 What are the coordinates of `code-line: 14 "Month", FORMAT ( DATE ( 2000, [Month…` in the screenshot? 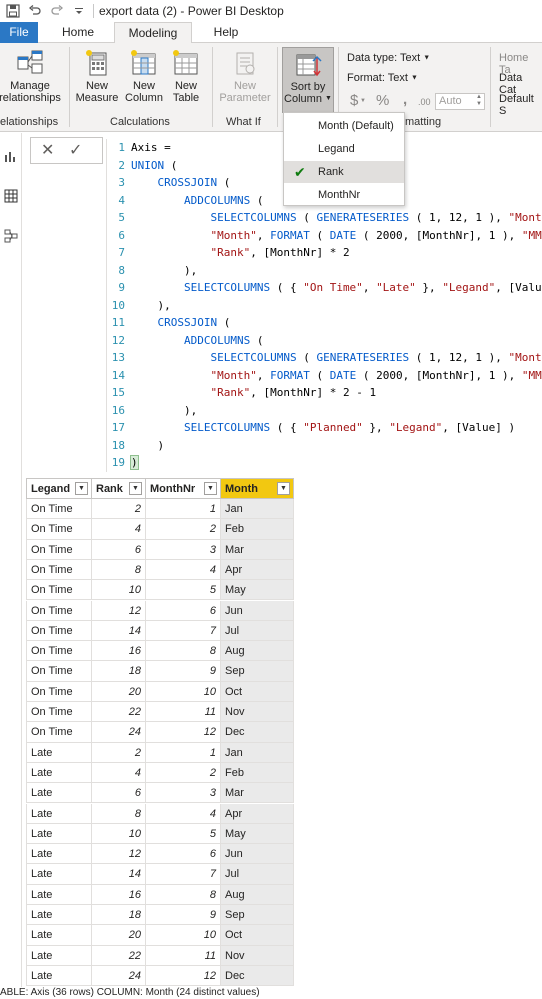 It's located at (324, 376).